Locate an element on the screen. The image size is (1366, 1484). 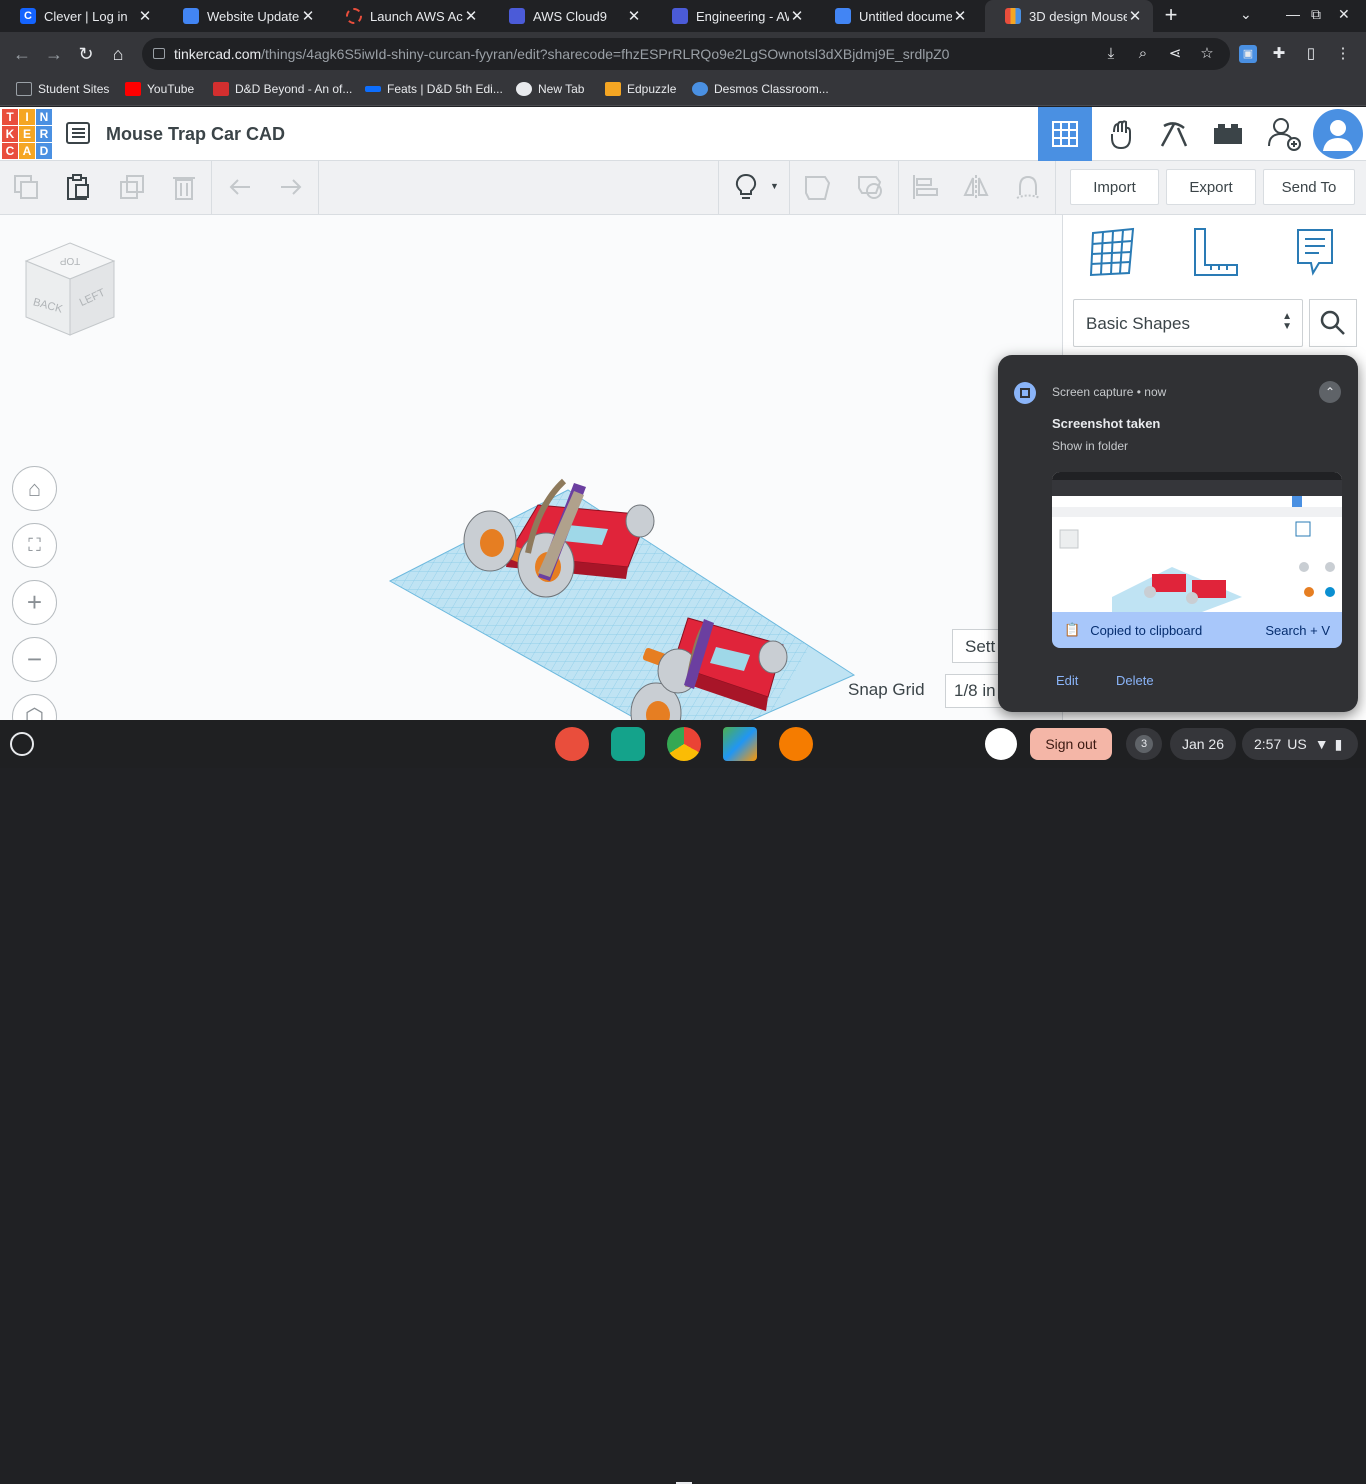
screenshot-thumbnail is located at coordinates (1197, 542).